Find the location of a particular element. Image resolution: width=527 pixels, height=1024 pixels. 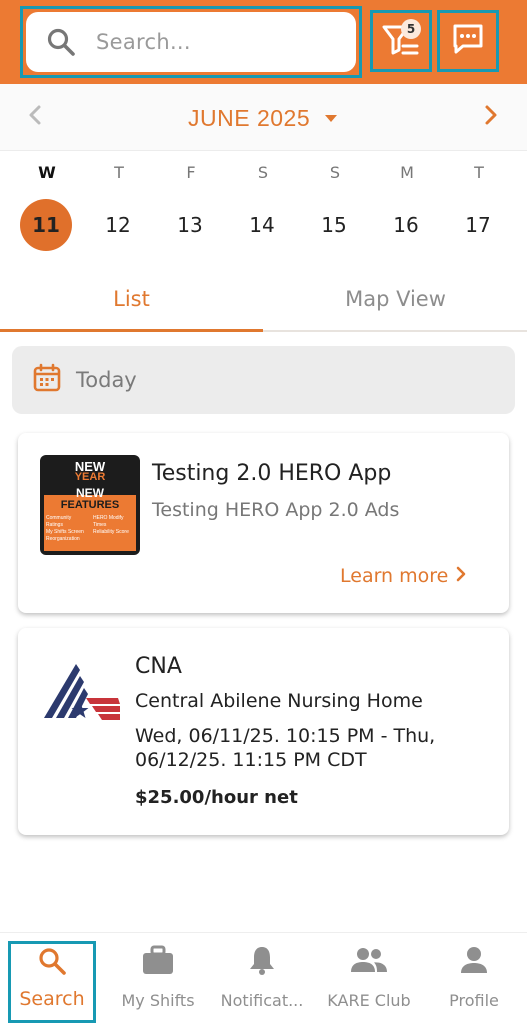

next-month-button is located at coordinates (491, 117).